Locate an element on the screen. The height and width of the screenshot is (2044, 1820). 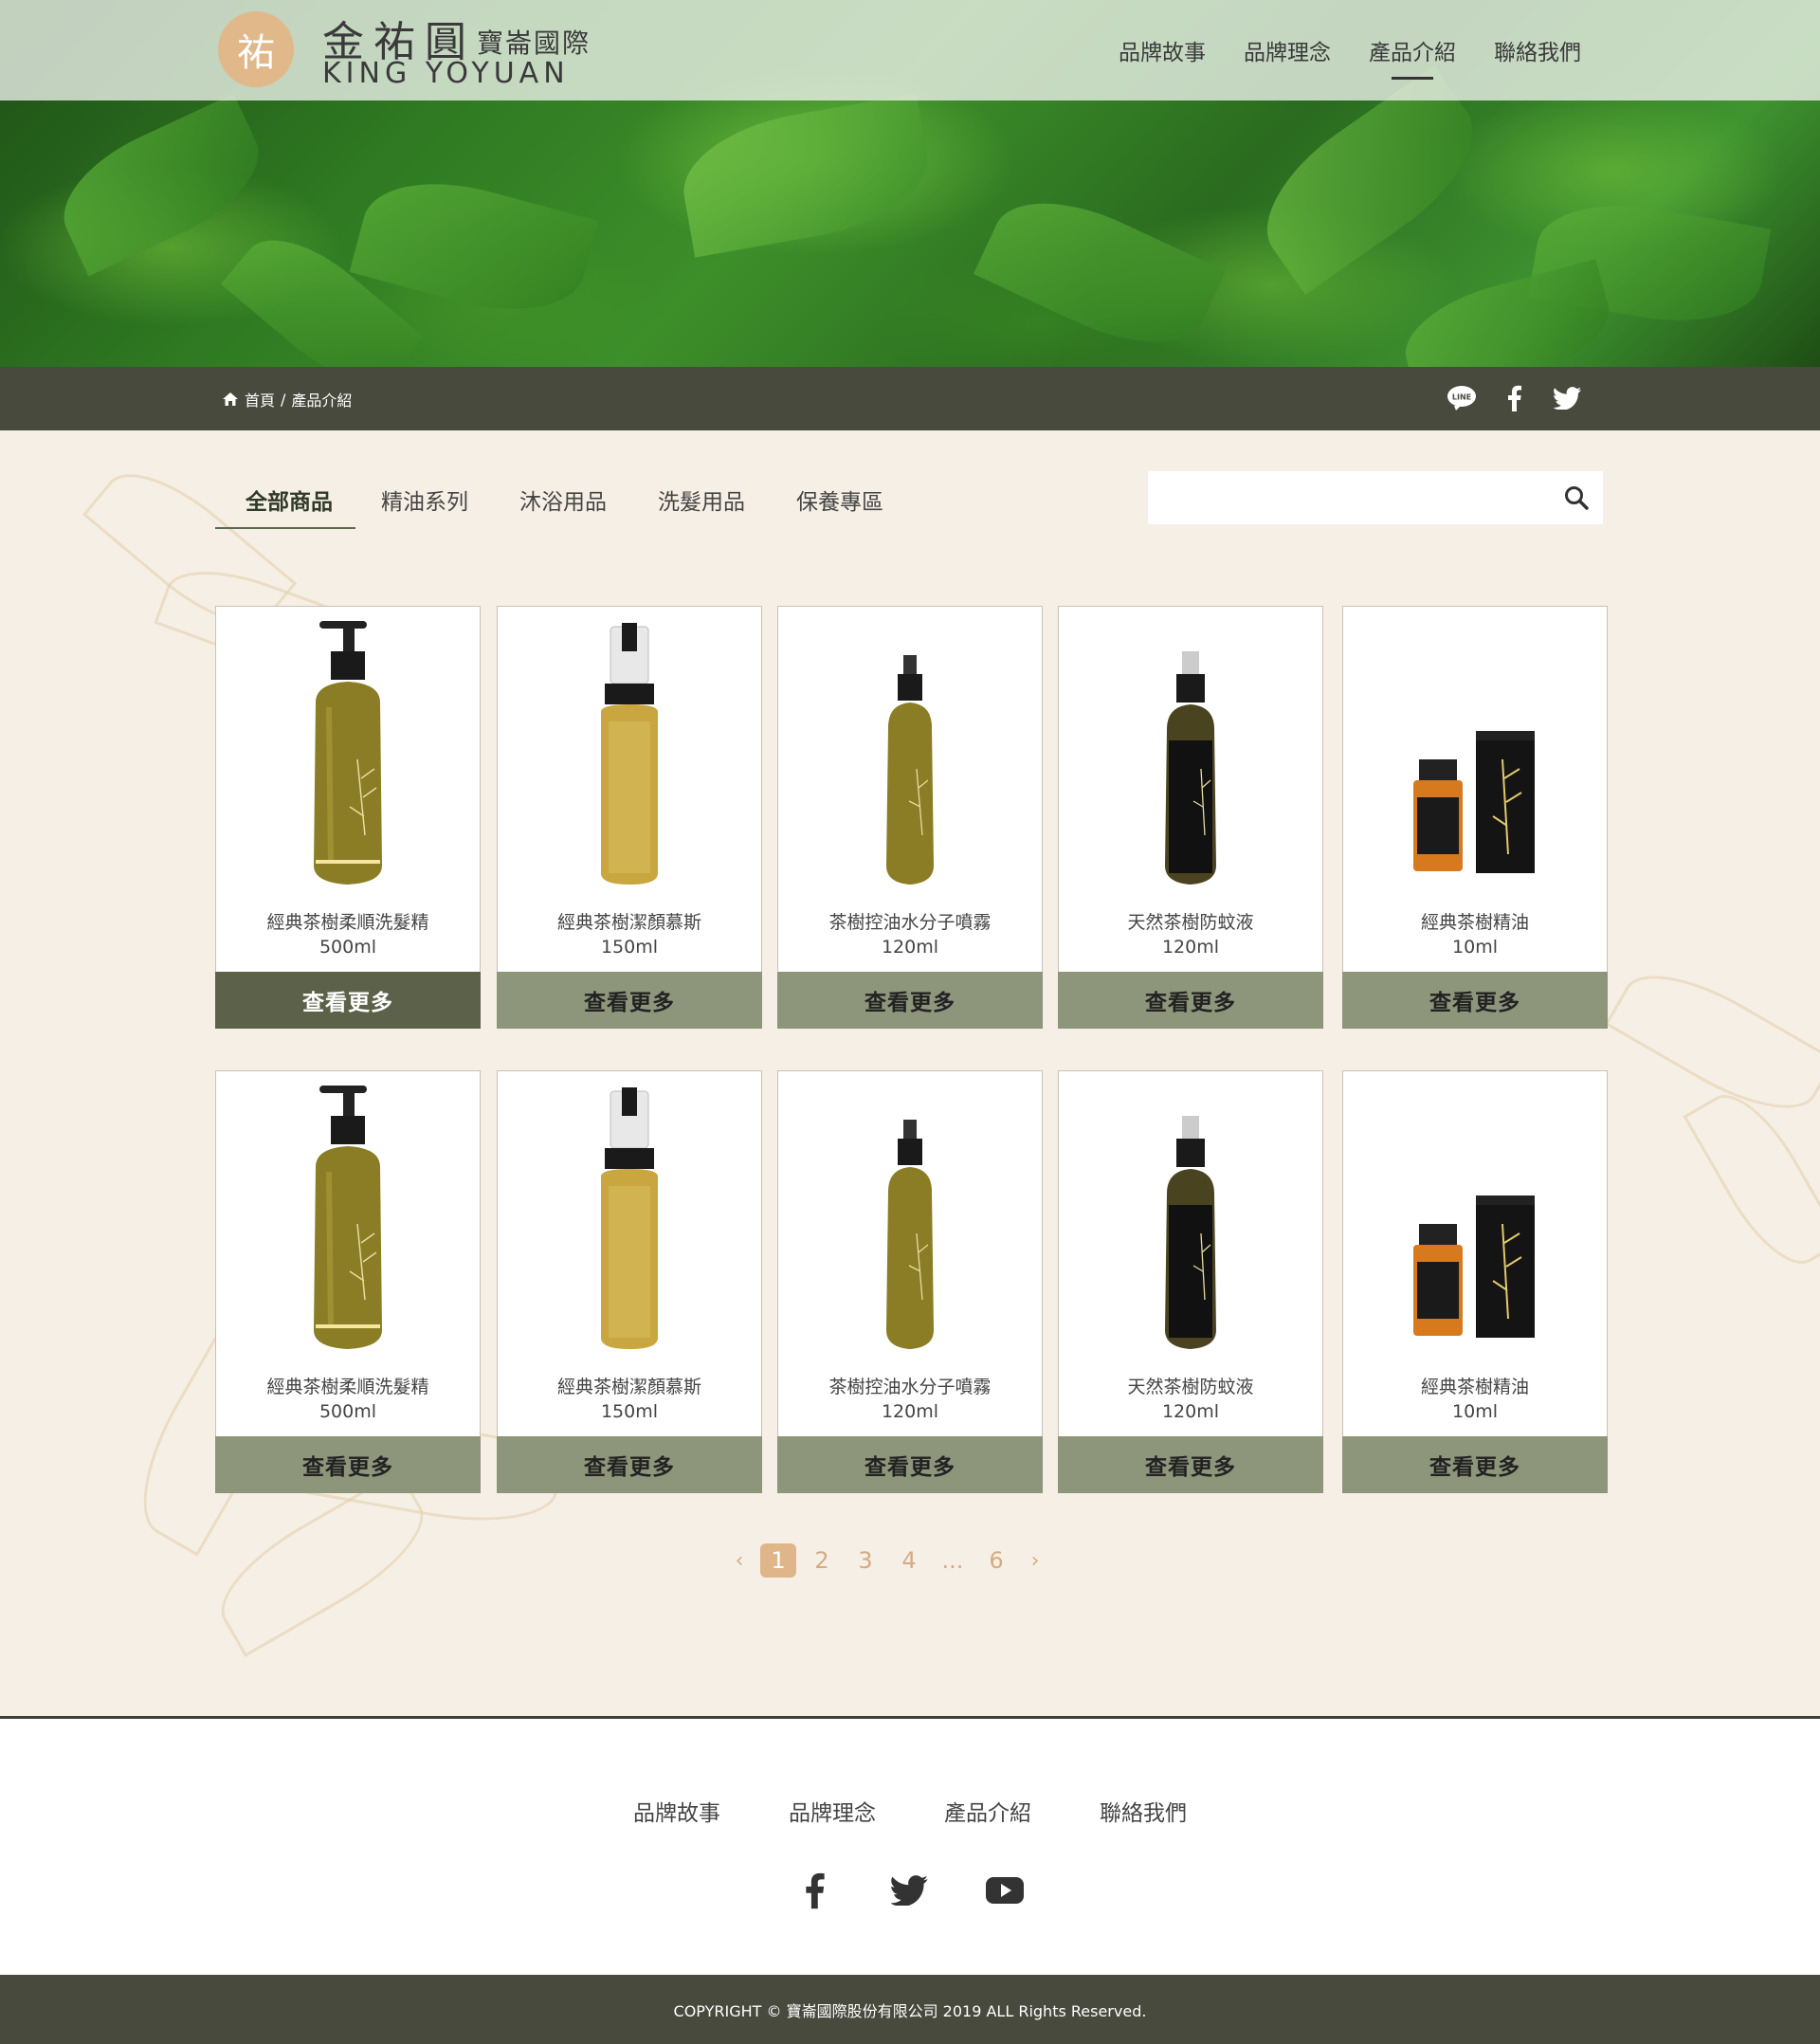
search-box is located at coordinates (1375, 497).